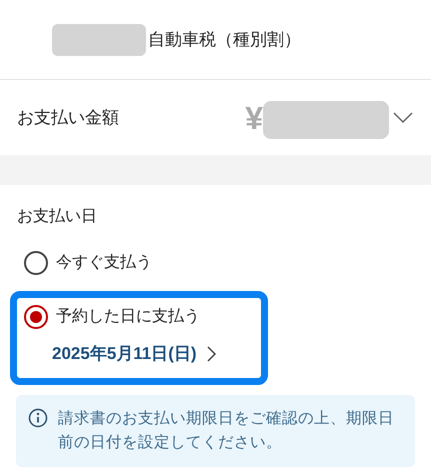 The width and height of the screenshot is (431, 474). I want to click on notice-text: 請求書のお支払い期限日をご確認の上、期限日前の日付を設定してください。, so click(226, 430).